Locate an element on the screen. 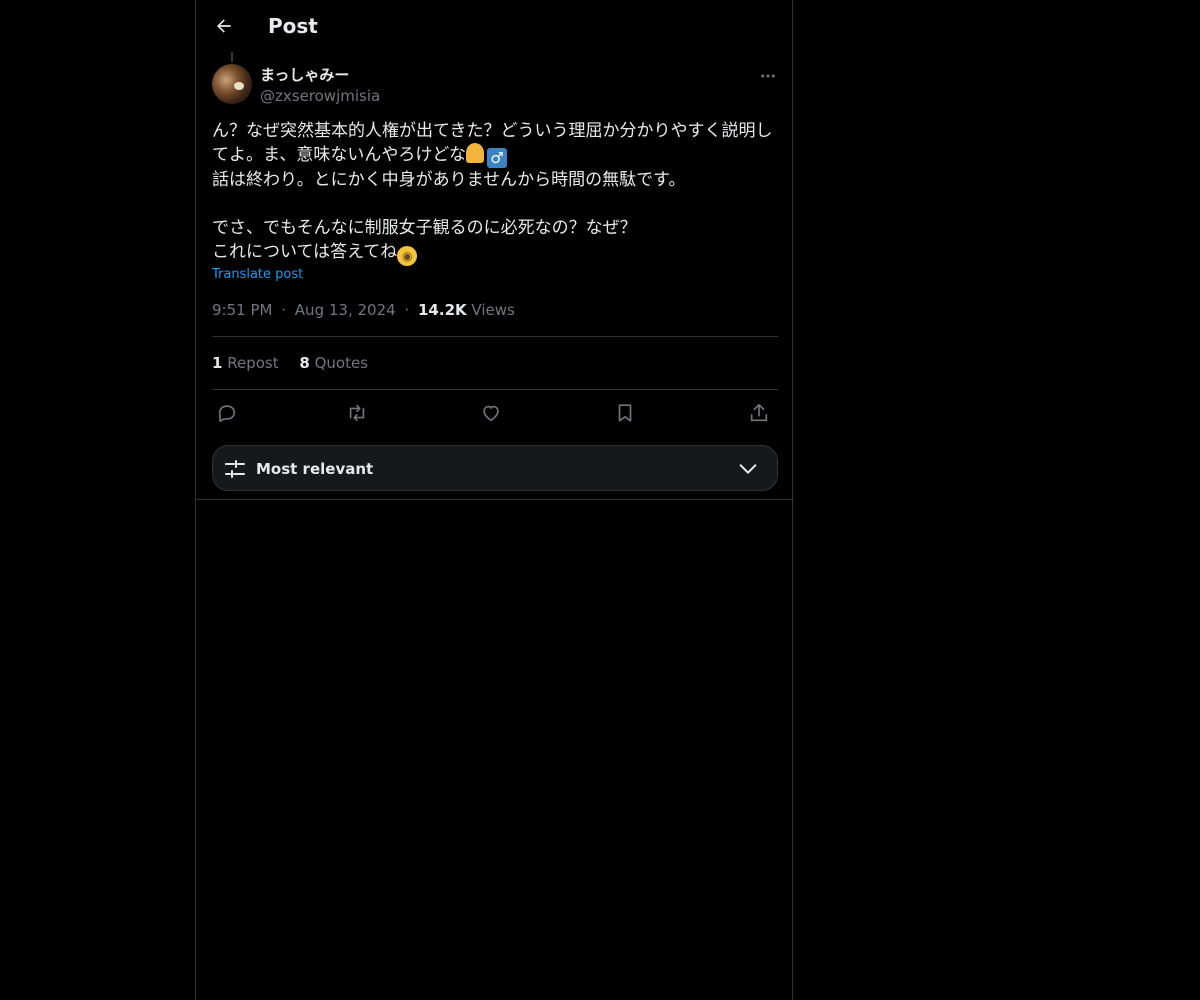  more-options-button is located at coordinates (768, 76).